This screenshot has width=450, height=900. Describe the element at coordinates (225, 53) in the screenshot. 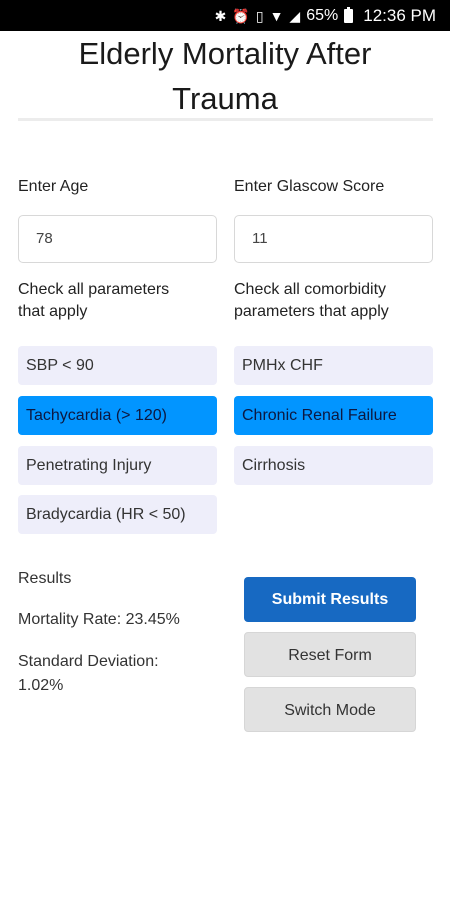

I see `page-title-line-1: Elderly Mortality After` at that location.